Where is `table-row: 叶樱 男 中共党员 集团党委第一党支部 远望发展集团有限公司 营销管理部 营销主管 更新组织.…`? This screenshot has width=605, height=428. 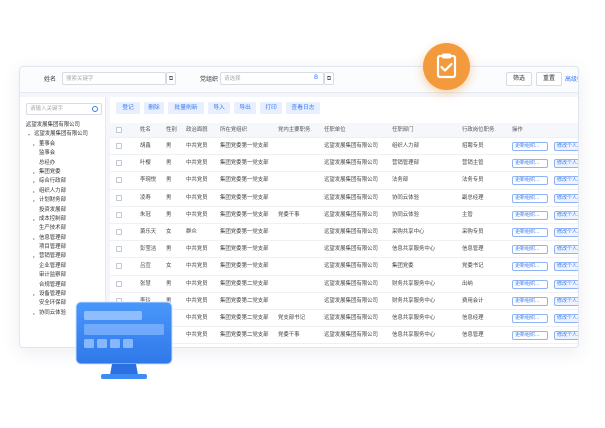
table-row: 叶樱 男 中共党员 集团党委第一党支部 远望发展集团有限公司 营销管理部 营销主管 更新组织.… is located at coordinates (344, 164).